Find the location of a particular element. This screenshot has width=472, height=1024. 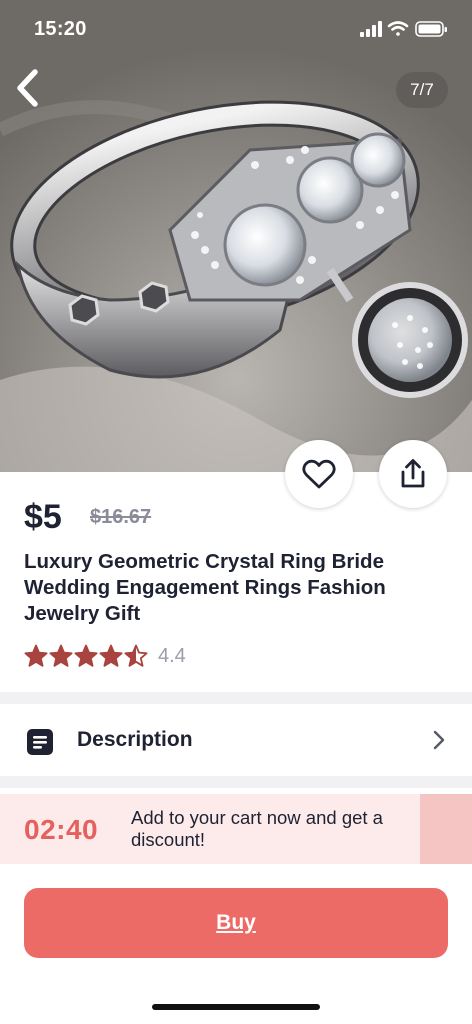

home-indicator is located at coordinates (236, 1007).